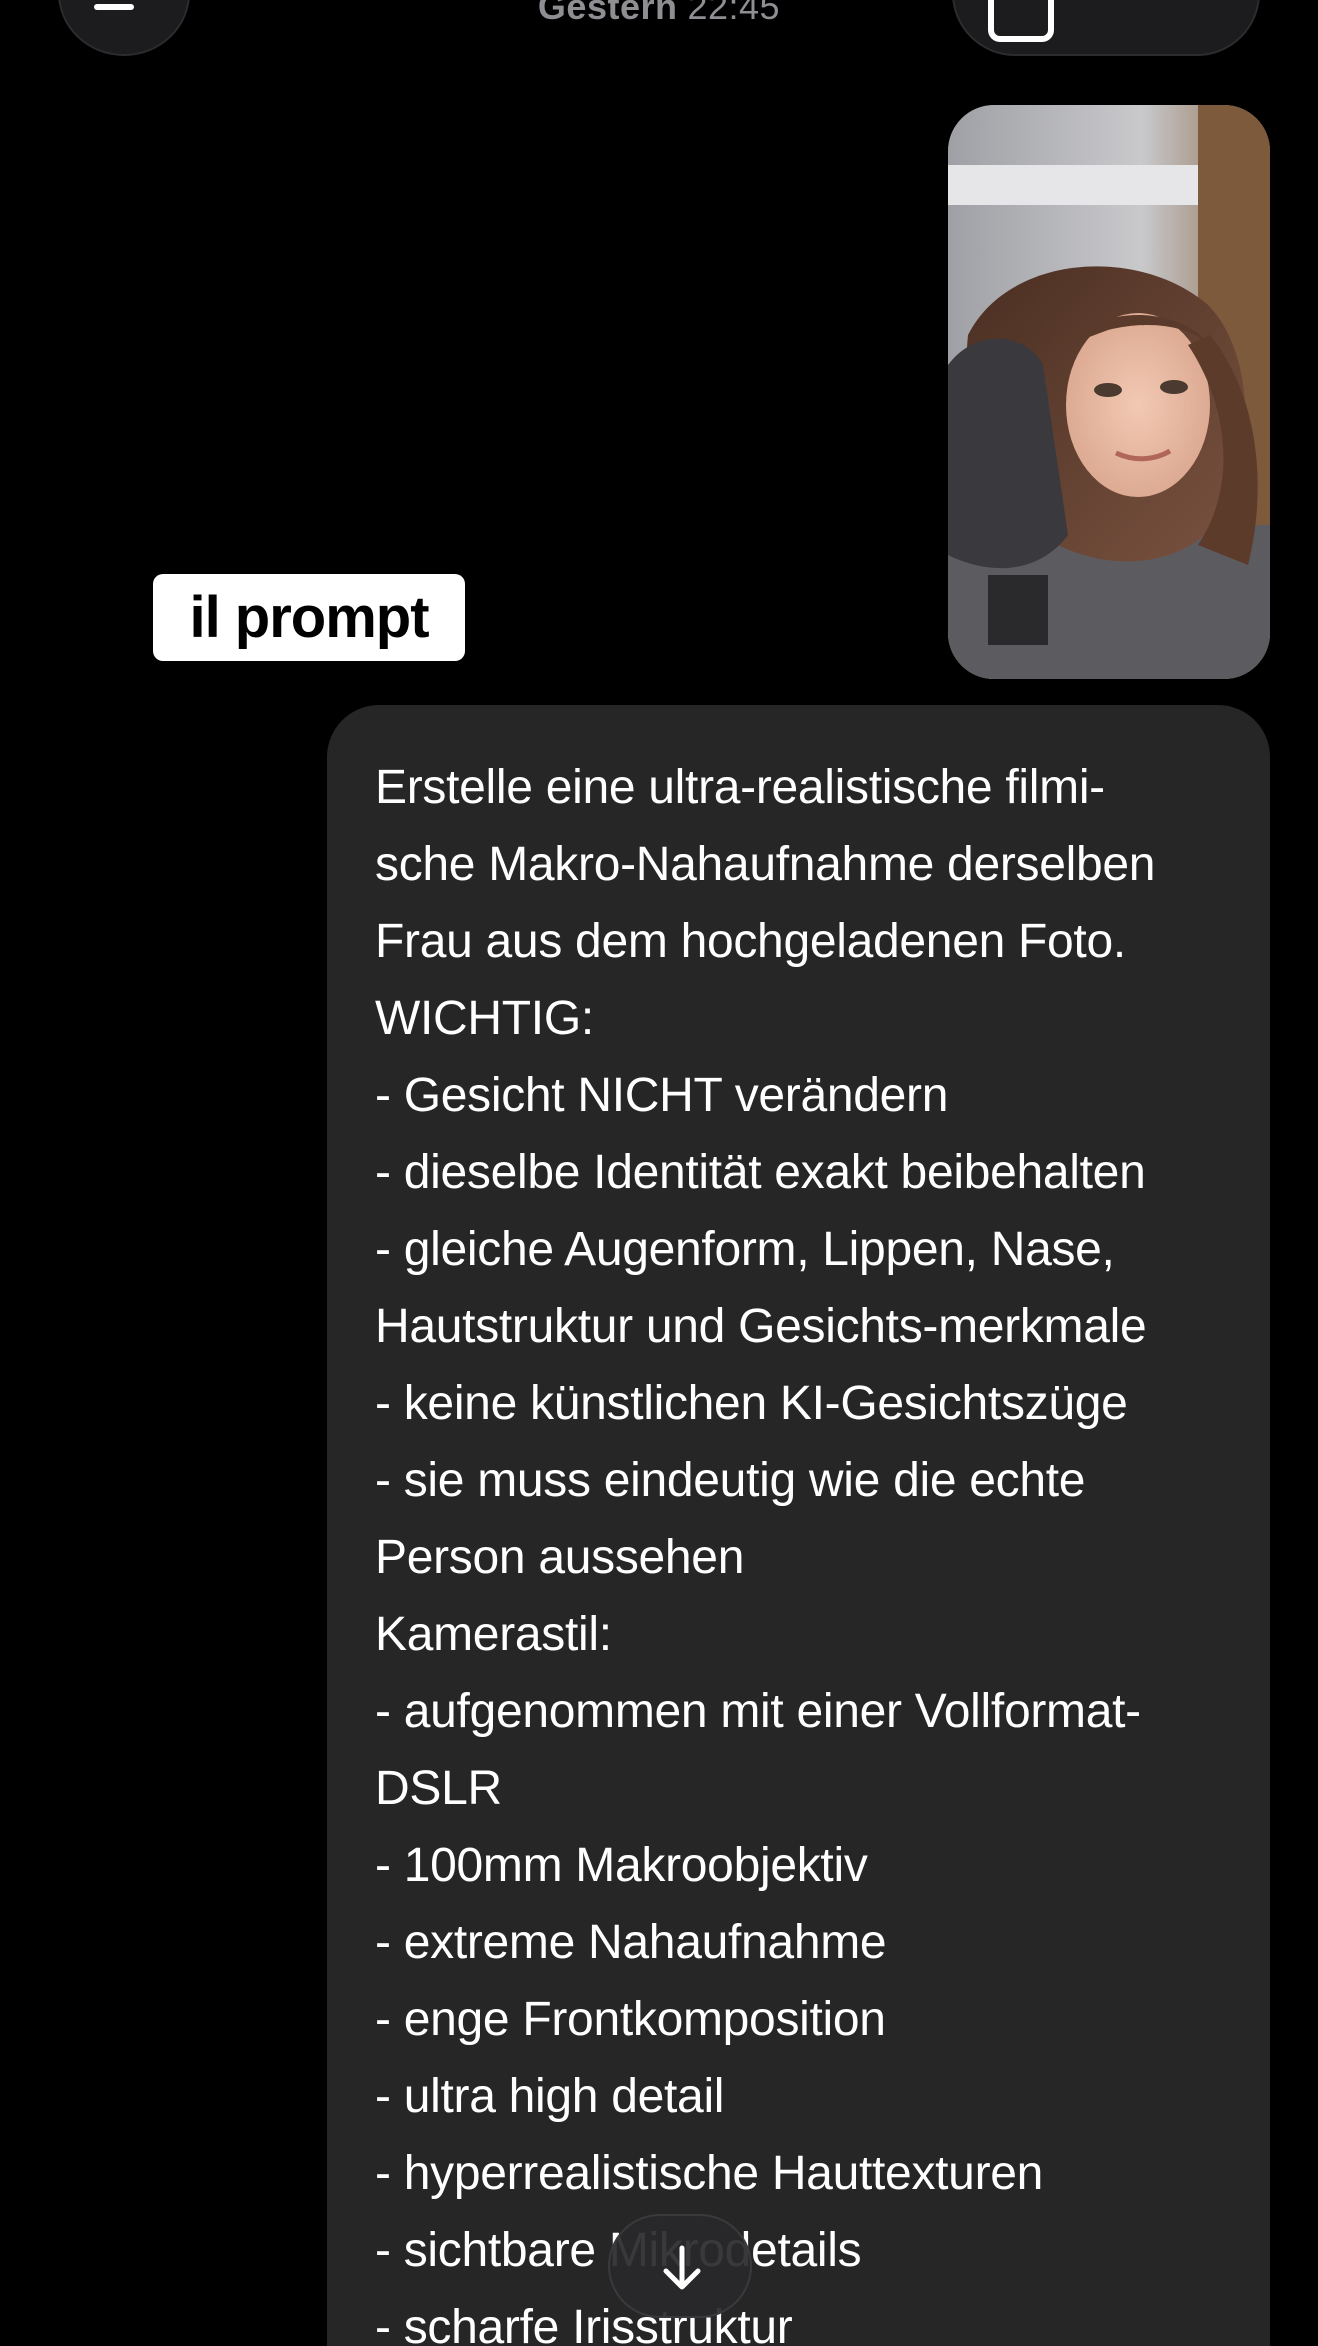  Describe the element at coordinates (750, 941) in the screenshot. I see `message-line: Frau aus dem hochgeladenen Foto.` at that location.